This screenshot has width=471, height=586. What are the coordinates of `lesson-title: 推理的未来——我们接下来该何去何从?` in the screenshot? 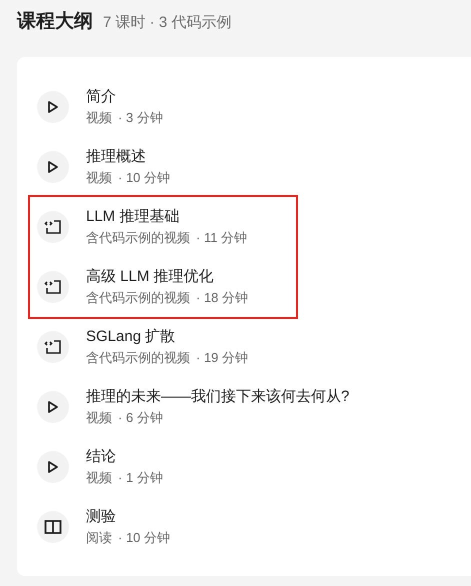 It's located at (218, 396).